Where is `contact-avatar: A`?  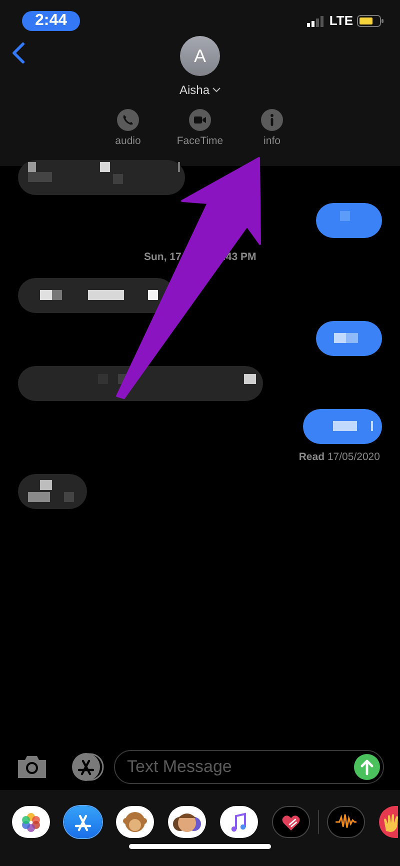 contact-avatar: A is located at coordinates (200, 56).